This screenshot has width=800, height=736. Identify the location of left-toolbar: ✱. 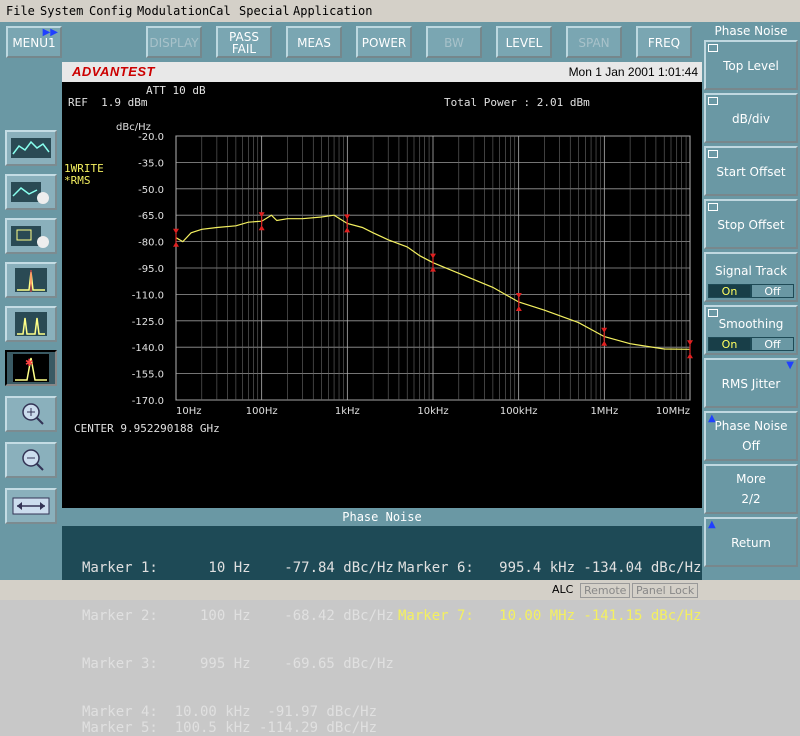
(31, 321).